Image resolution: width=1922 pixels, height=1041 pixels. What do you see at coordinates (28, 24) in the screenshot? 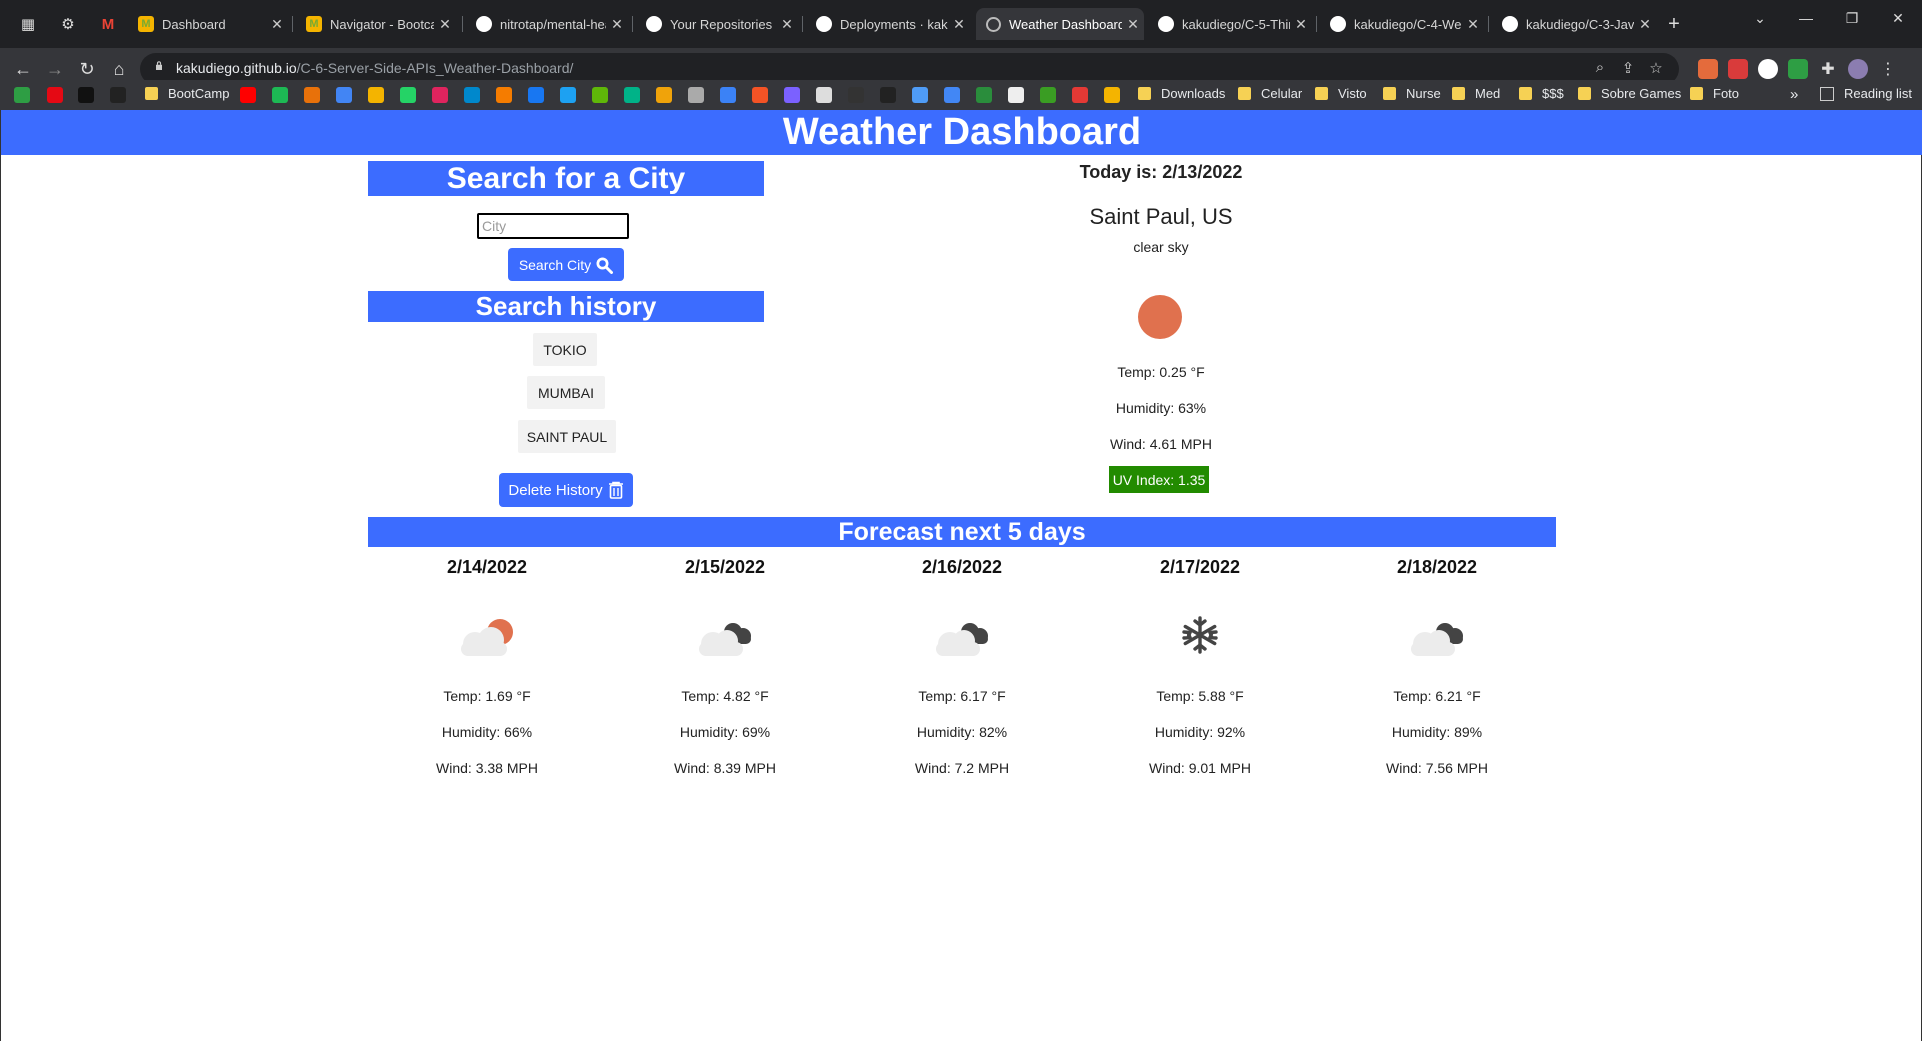
I see `apps-grid-icon: ▦` at bounding box center [28, 24].